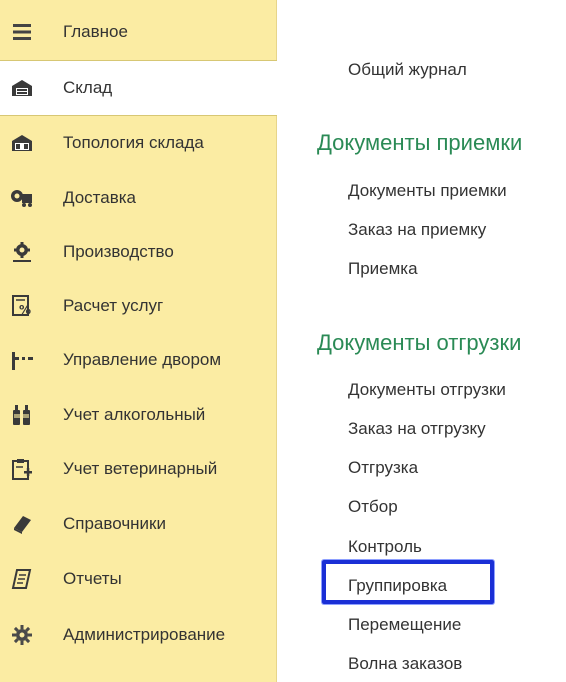  I want to click on sidebar-item-production: Производство, so click(138, 252).